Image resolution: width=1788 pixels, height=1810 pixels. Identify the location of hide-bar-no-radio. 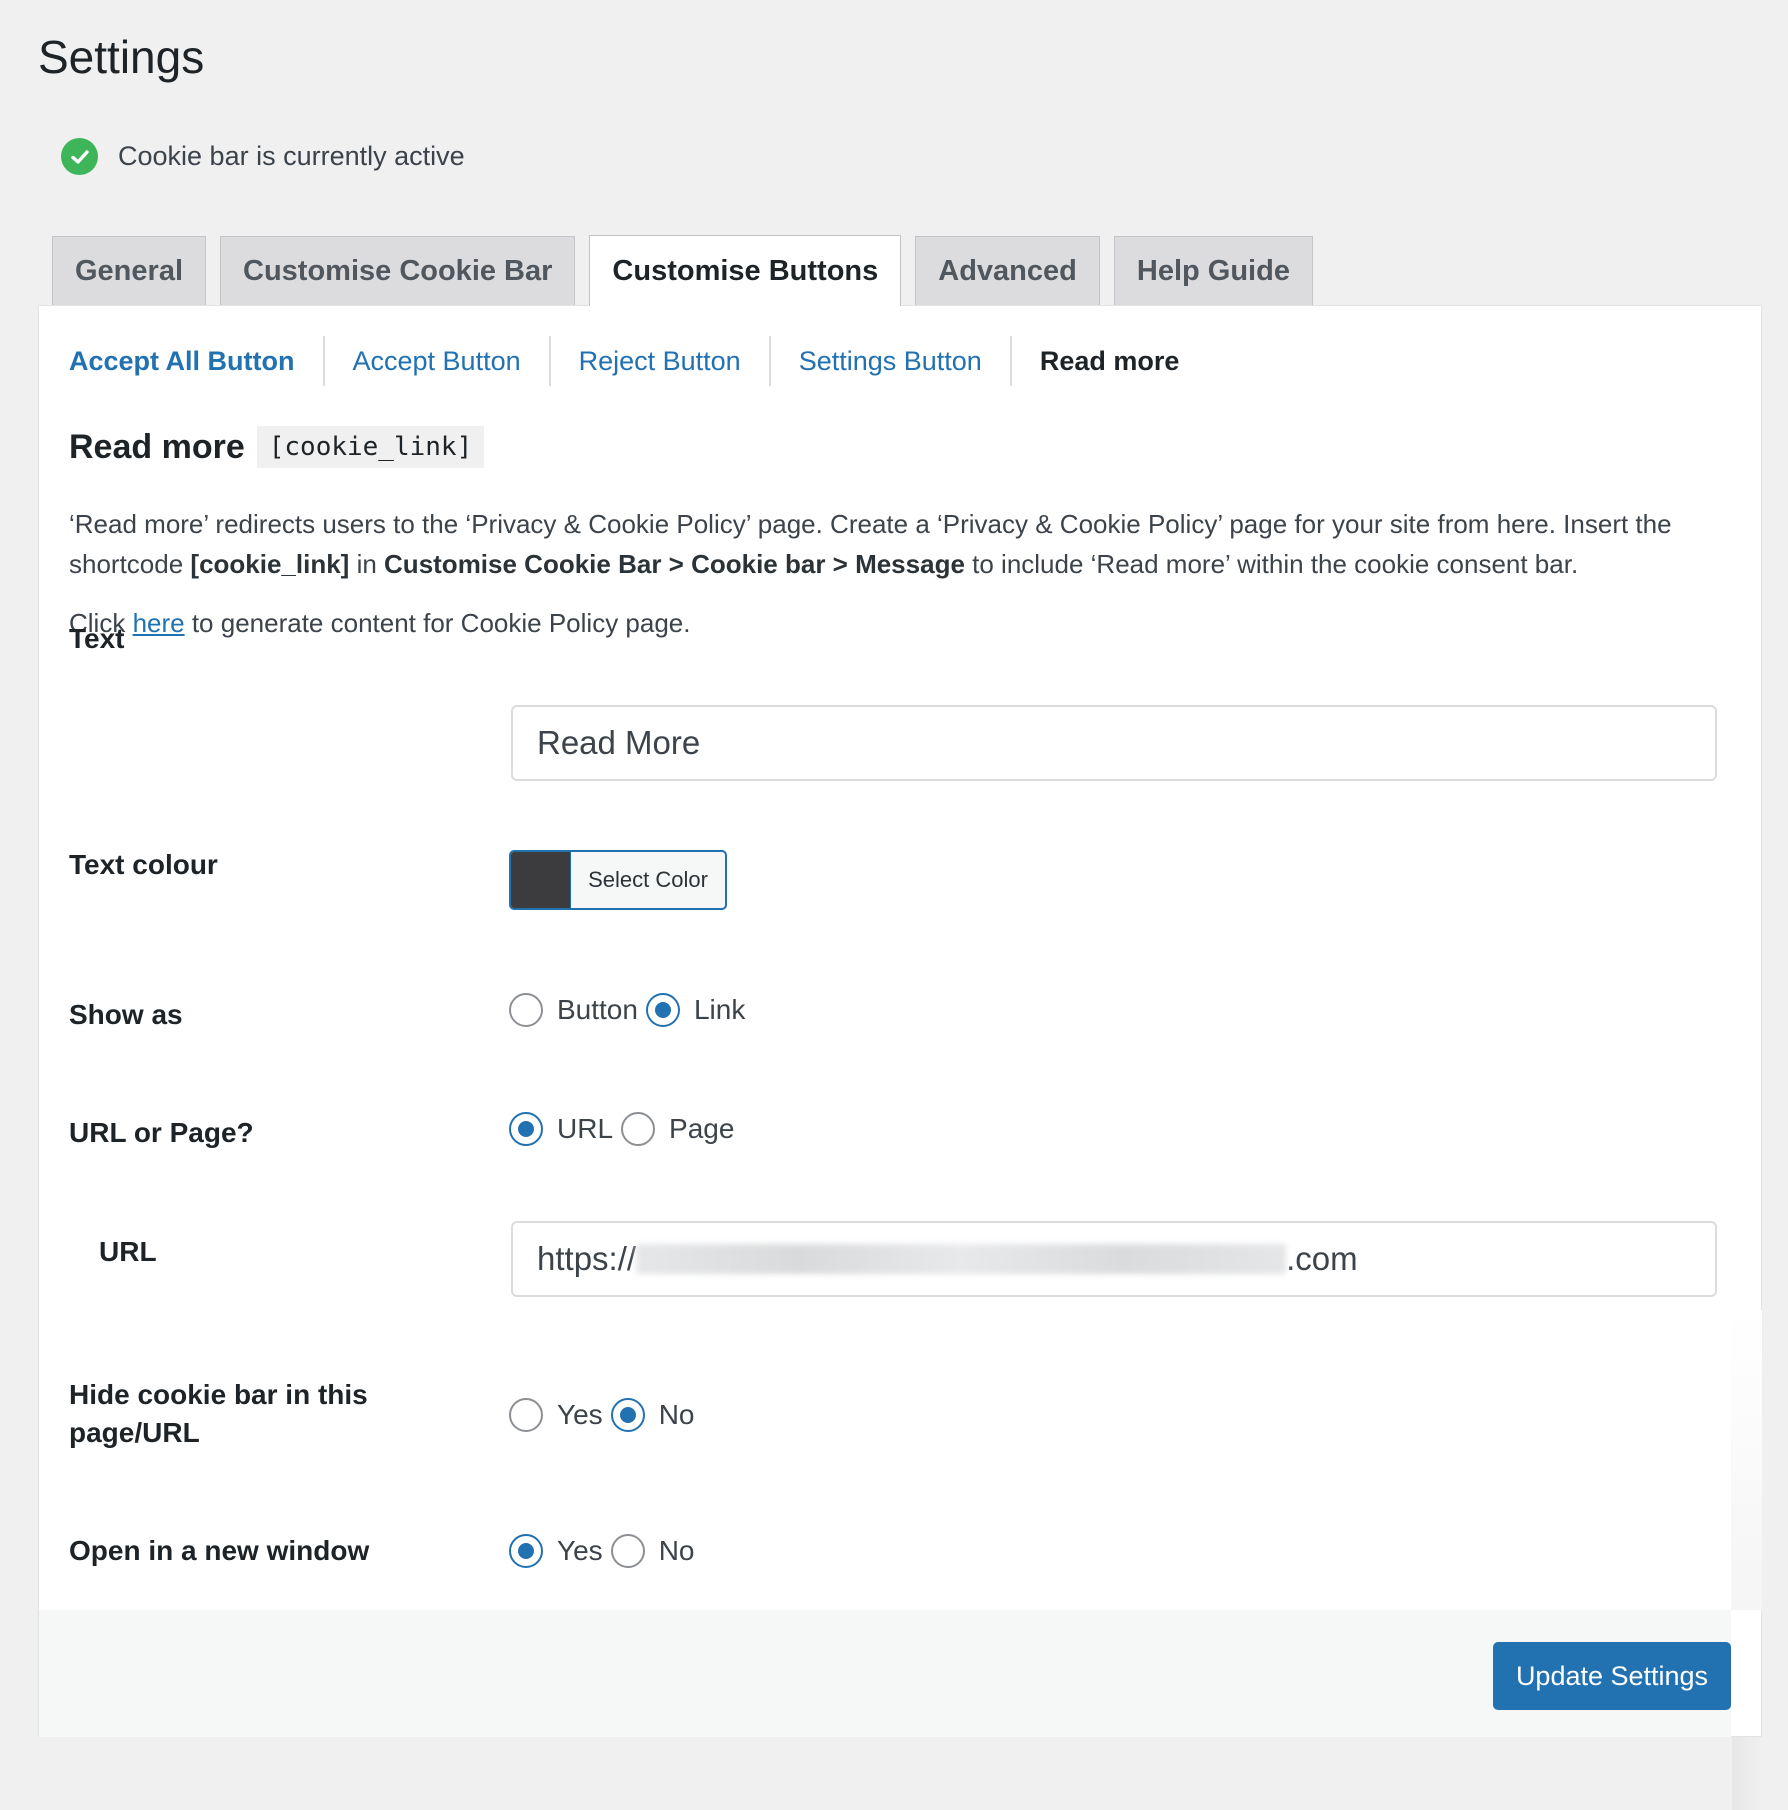
(627, 1415).